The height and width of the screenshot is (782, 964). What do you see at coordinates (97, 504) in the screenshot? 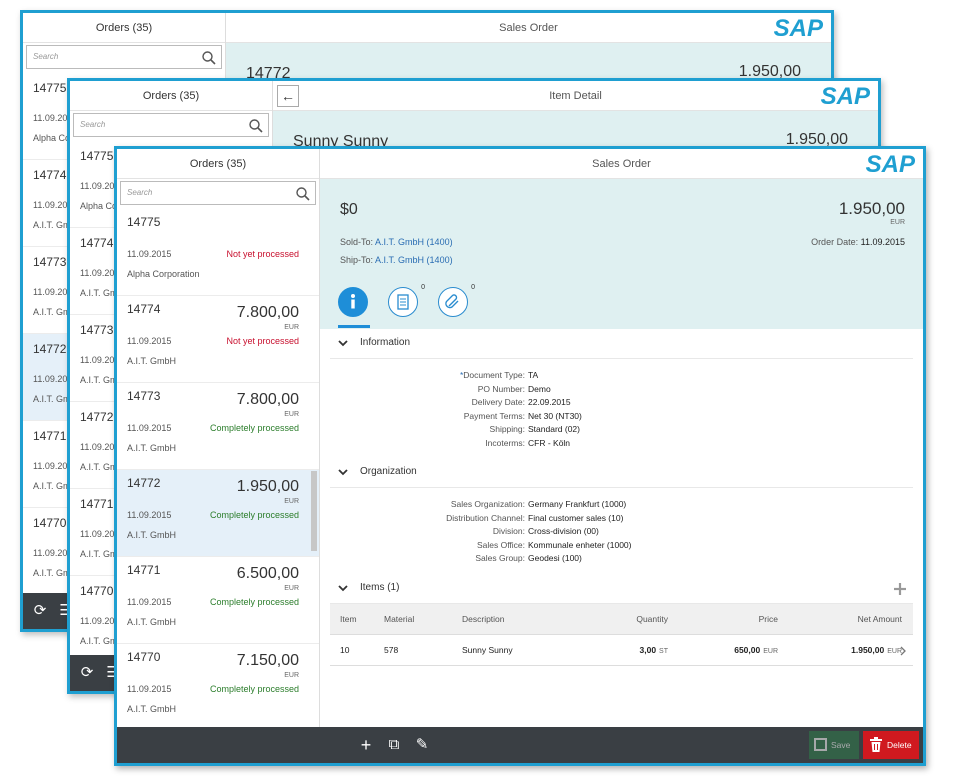
I see `order-number: 14771` at bounding box center [97, 504].